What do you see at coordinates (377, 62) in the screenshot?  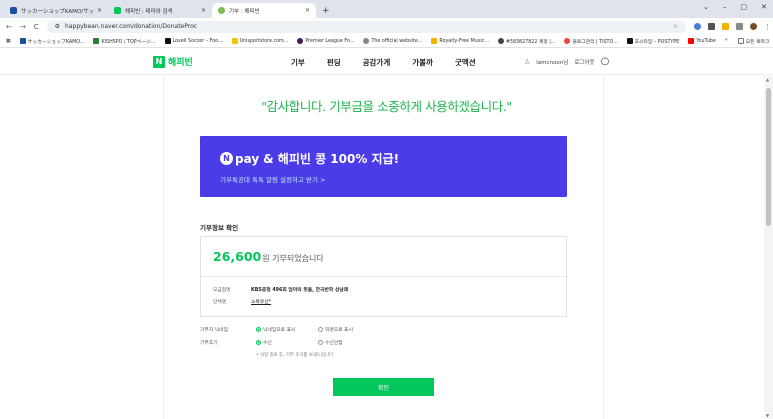 I see `nav-item: 공감가게` at bounding box center [377, 62].